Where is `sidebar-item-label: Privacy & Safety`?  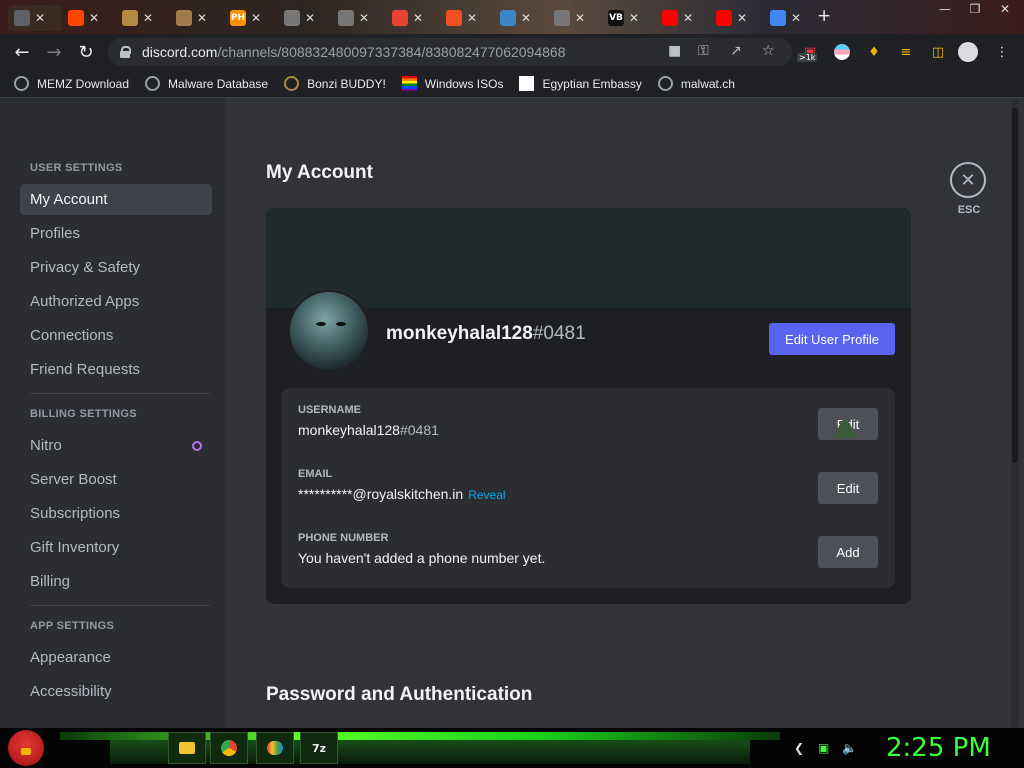 sidebar-item-label: Privacy & Safety is located at coordinates (85, 267).